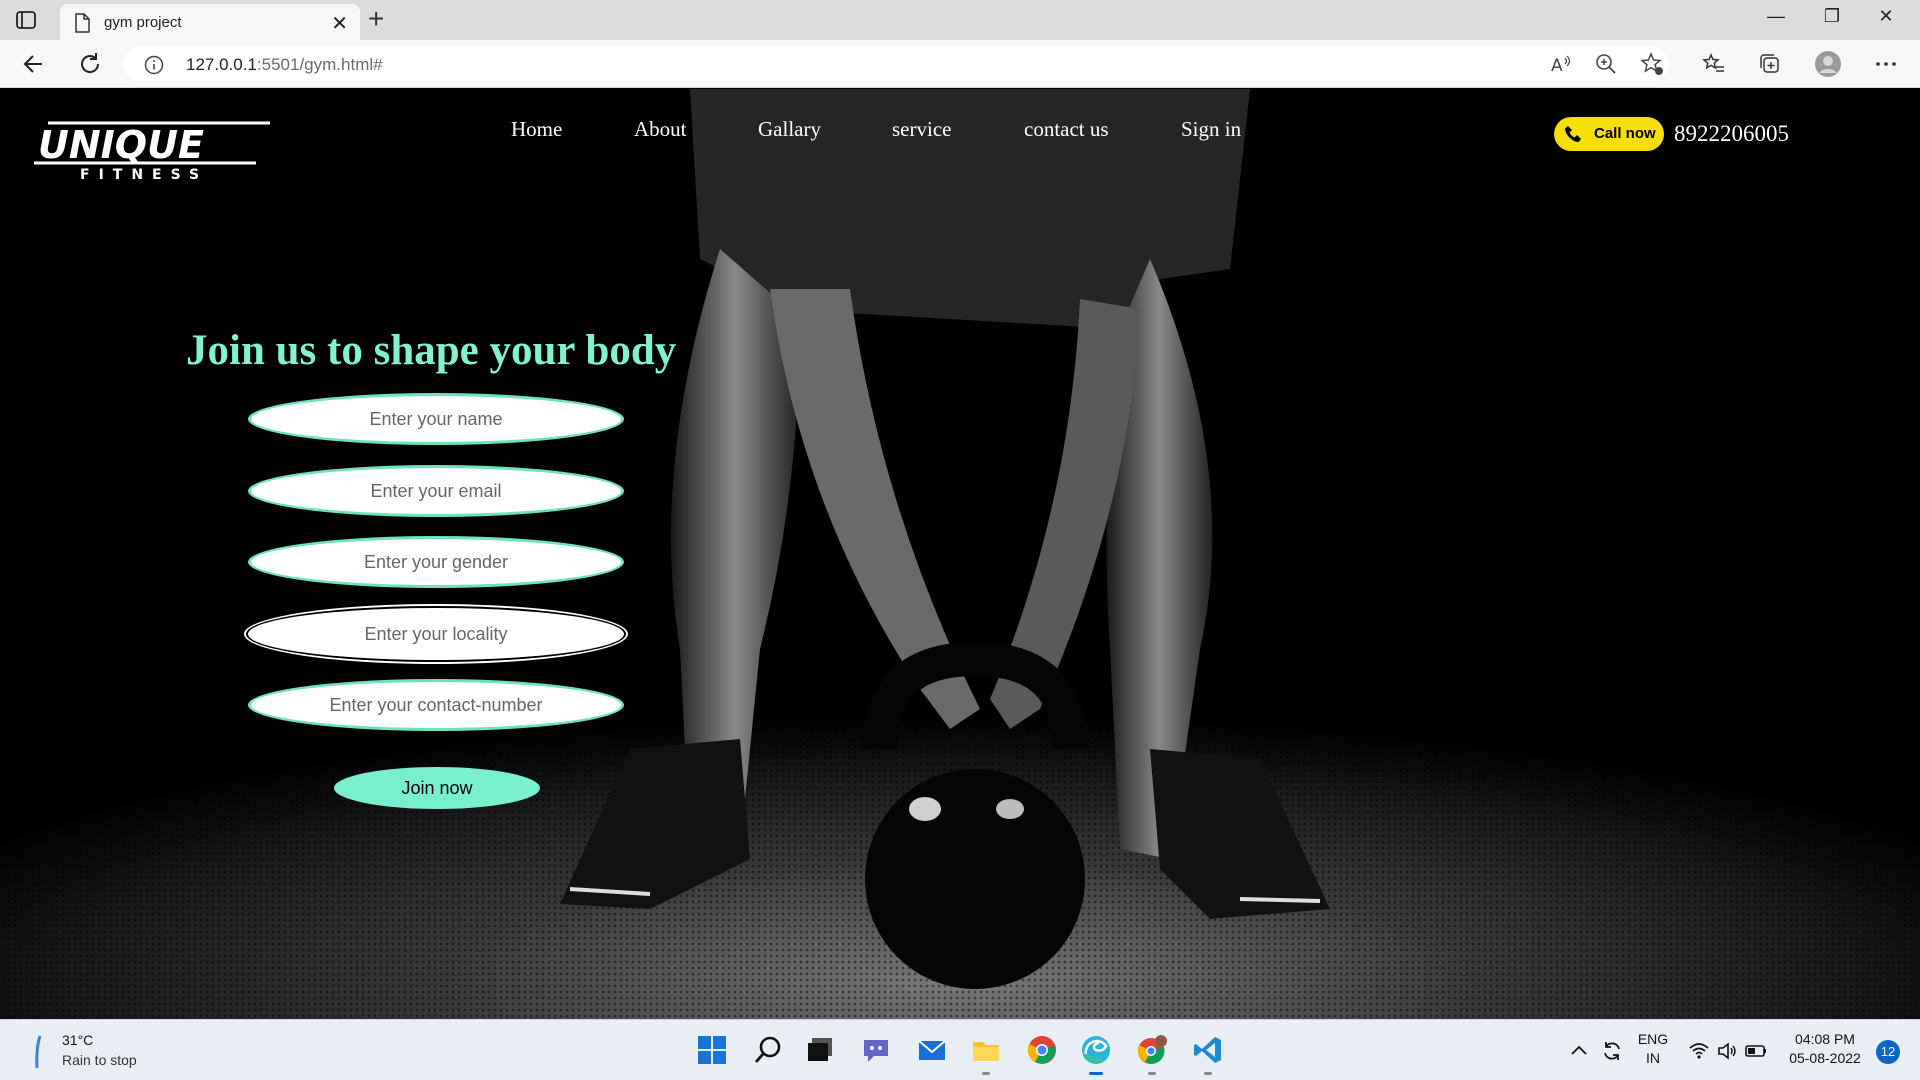  What do you see at coordinates (121, 145) in the screenshot?
I see `logo-brand-text: UNIQUE` at bounding box center [121, 145].